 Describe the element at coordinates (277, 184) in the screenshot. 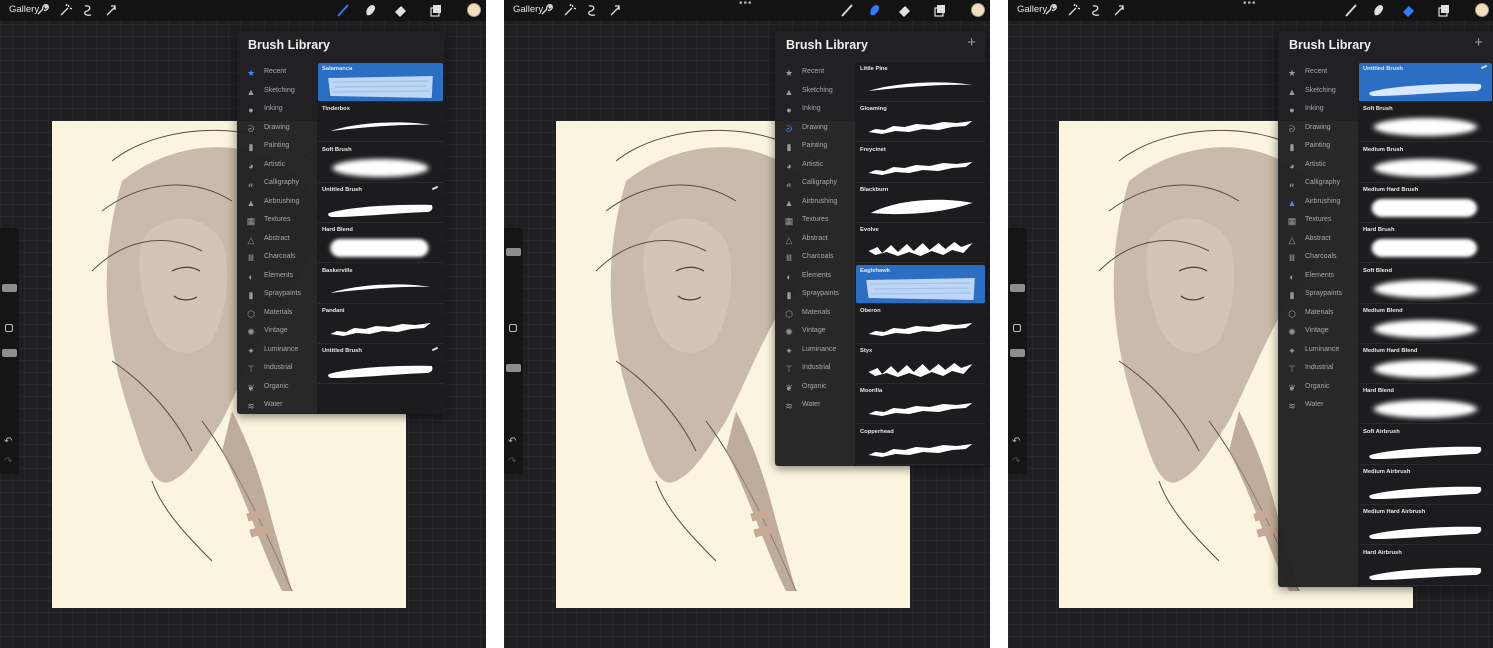

I see `brush-set-calligraphy: 𝒶 Calligraphy` at that location.